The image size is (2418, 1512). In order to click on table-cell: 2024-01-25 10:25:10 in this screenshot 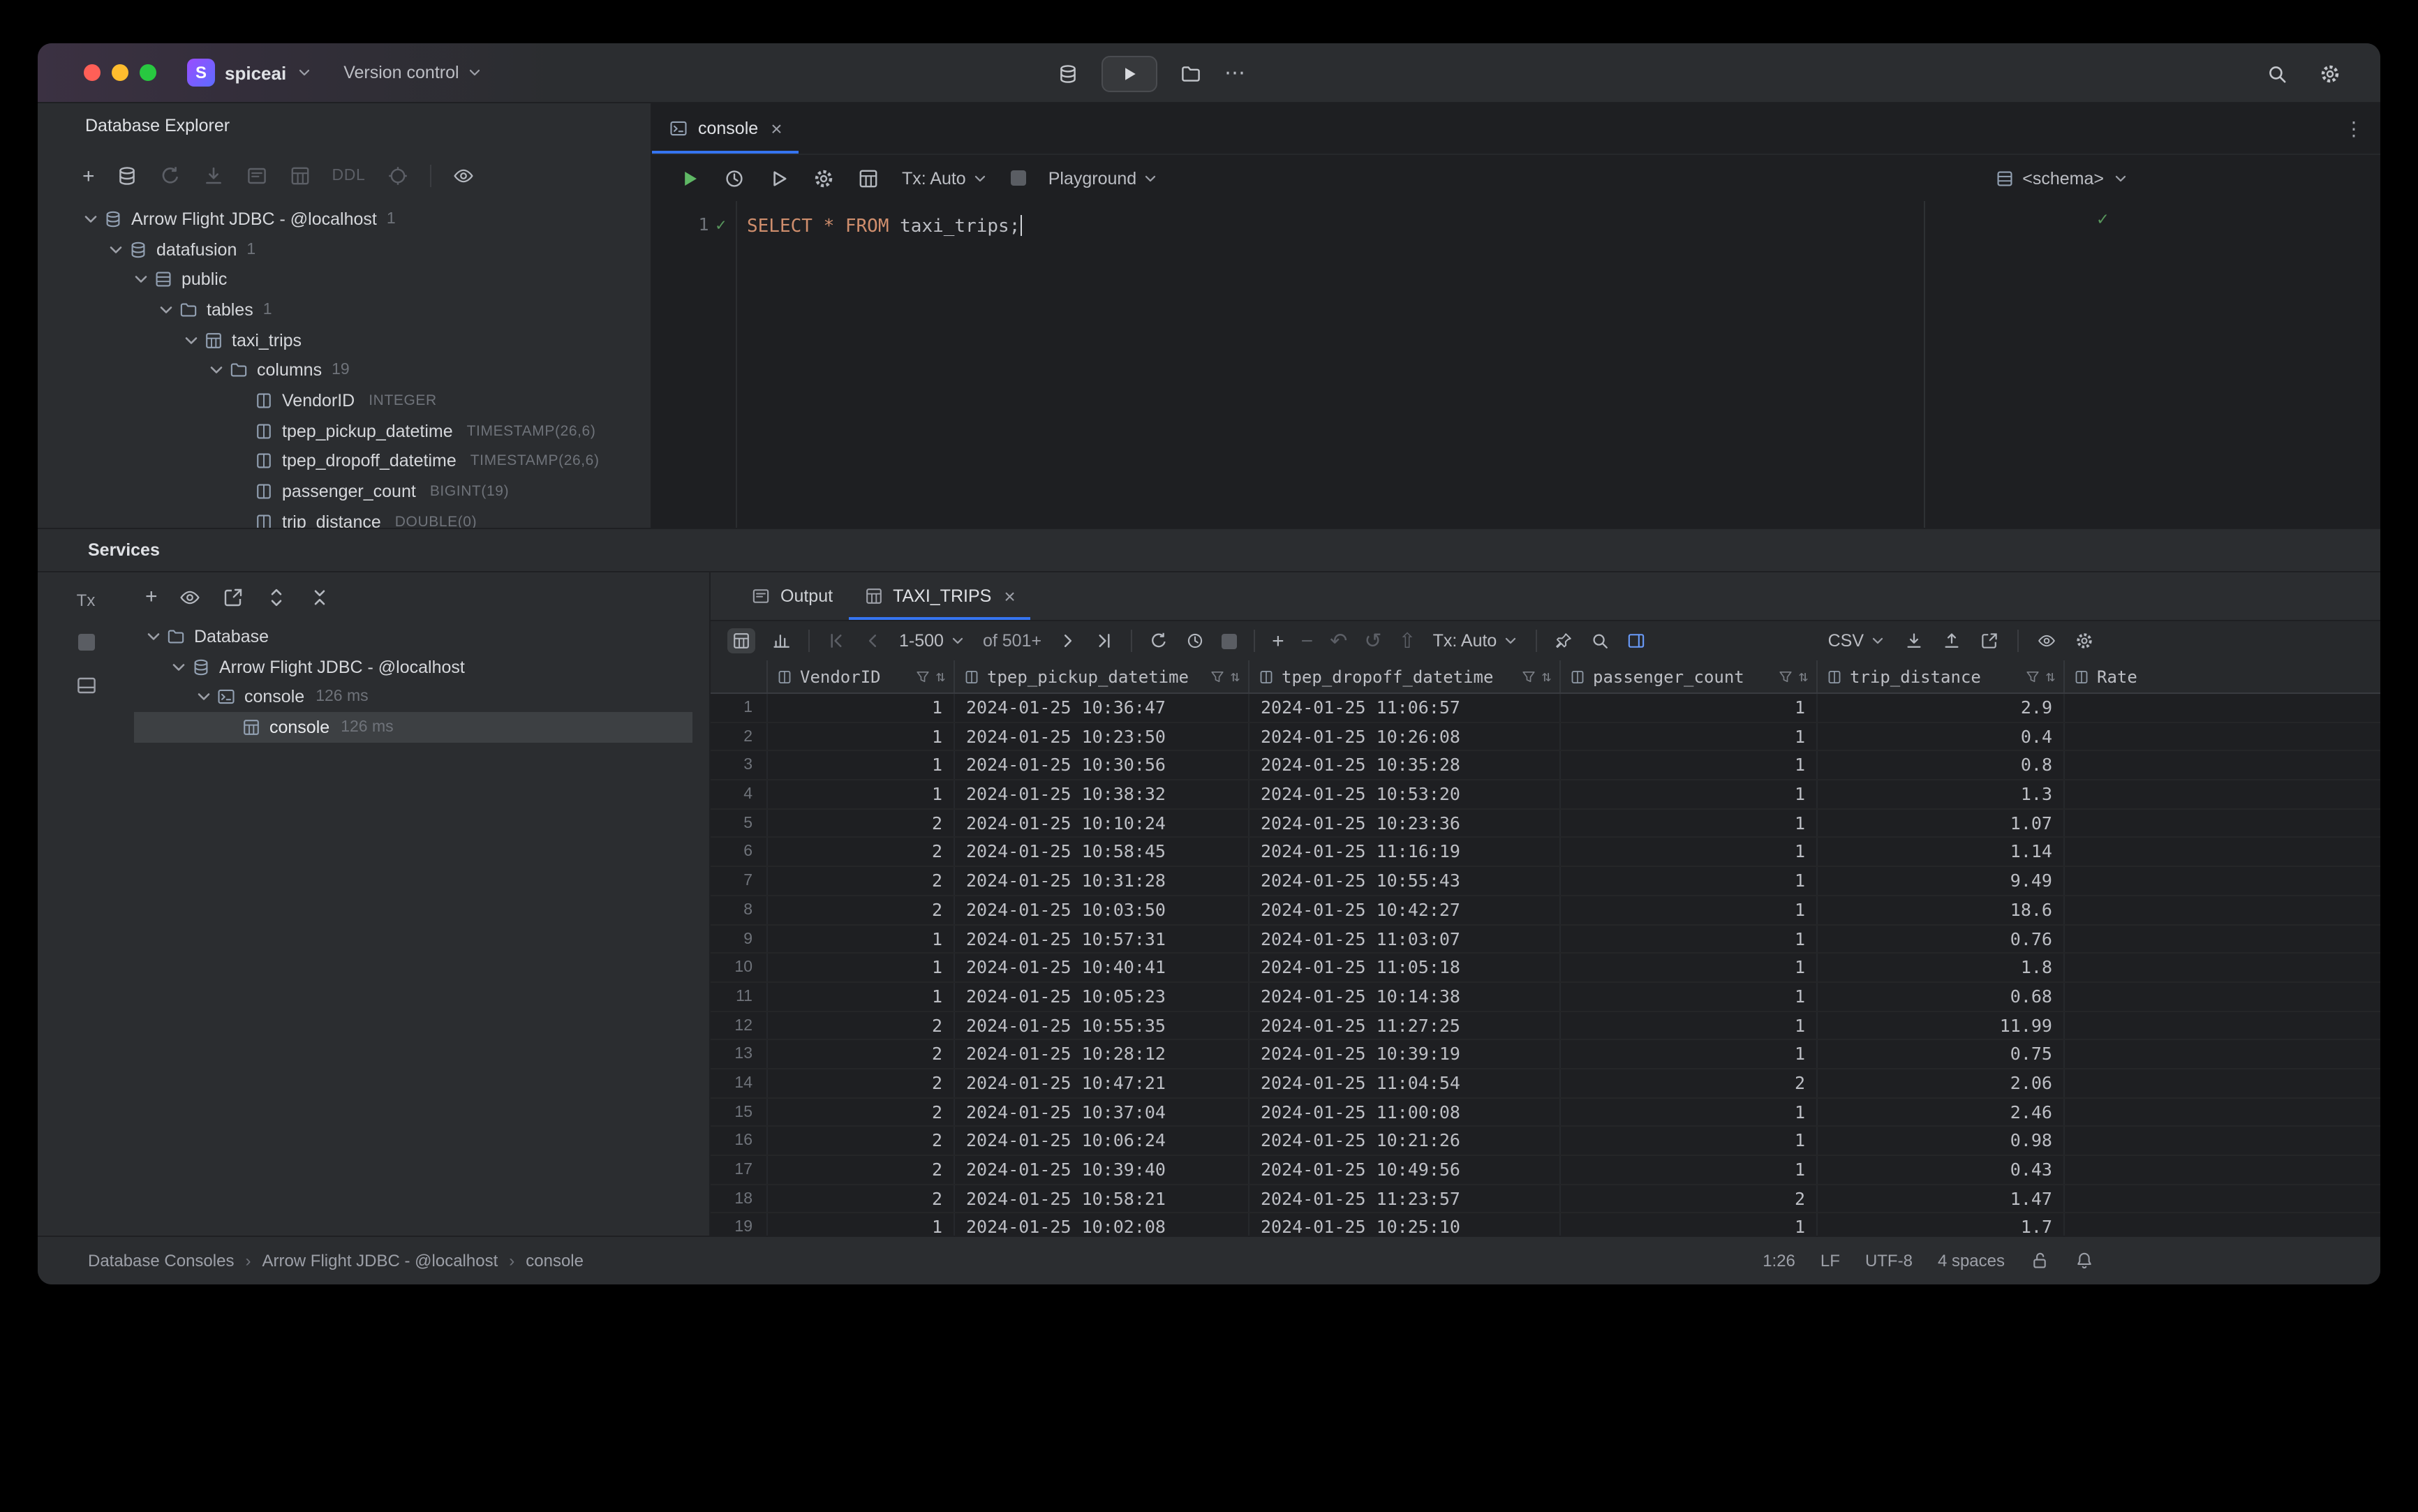, I will do `click(1405, 1224)`.